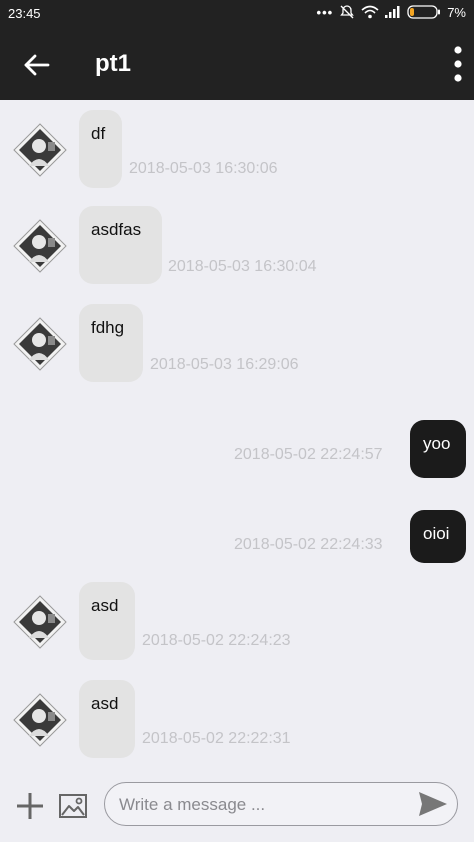 This screenshot has height=842, width=474. What do you see at coordinates (116, 229) in the screenshot?
I see `message-text: asdfas` at bounding box center [116, 229].